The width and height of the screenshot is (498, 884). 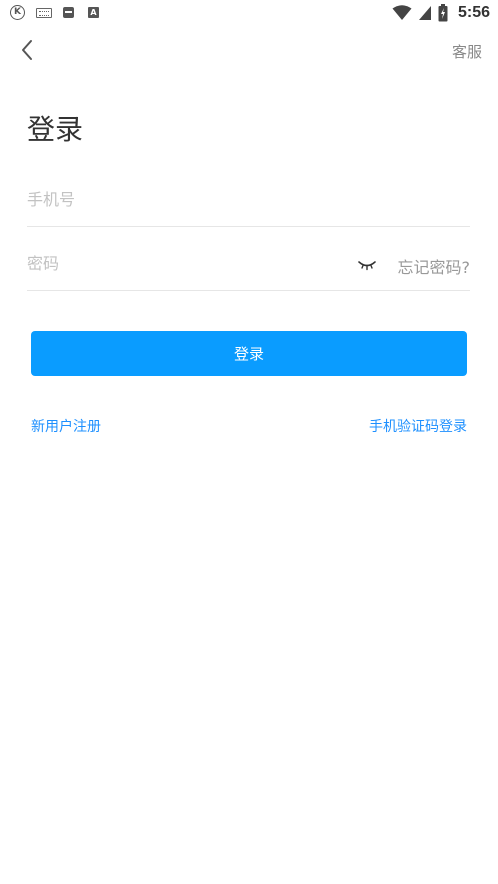 What do you see at coordinates (467, 51) in the screenshot?
I see `customer-service-link: 客服` at bounding box center [467, 51].